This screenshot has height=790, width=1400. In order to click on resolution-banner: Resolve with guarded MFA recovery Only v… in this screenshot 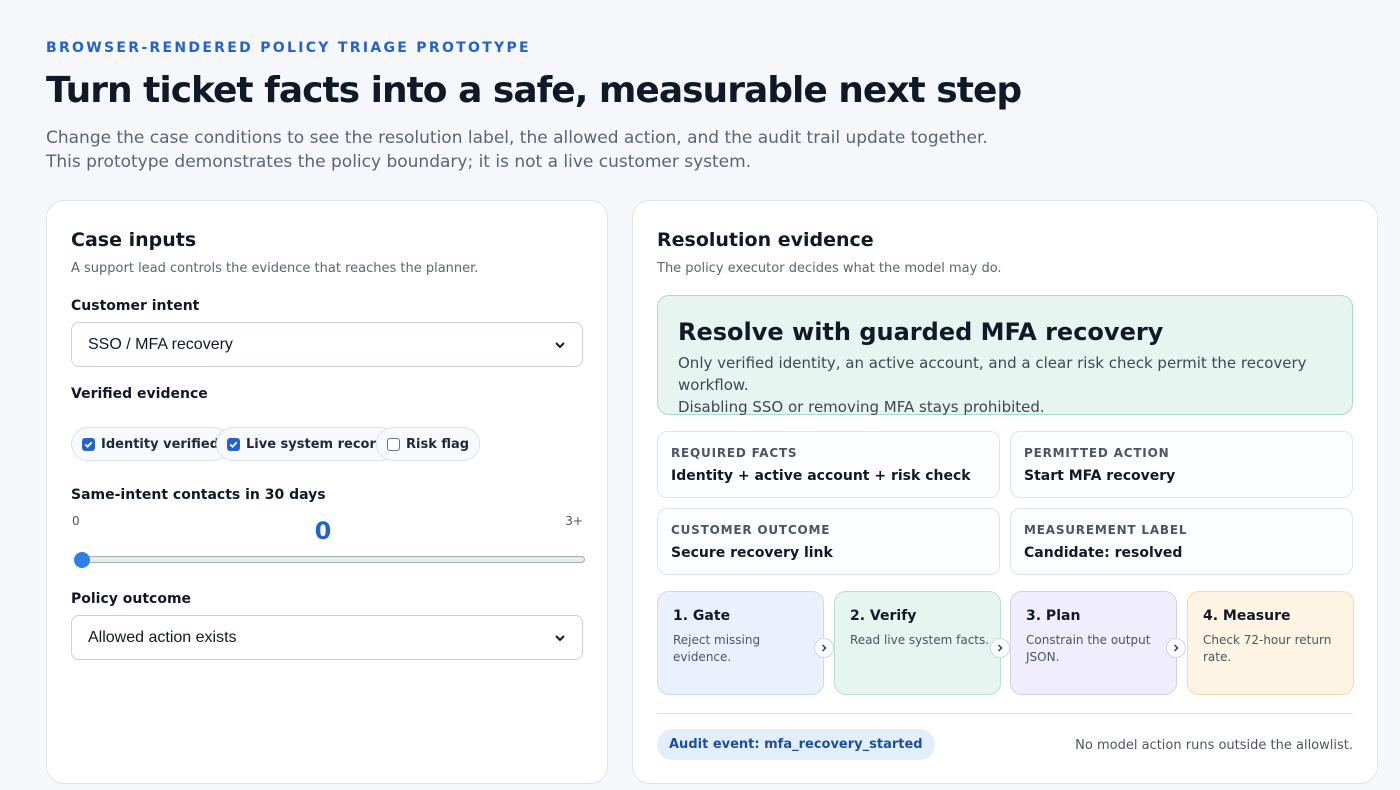, I will do `click(1005, 356)`.